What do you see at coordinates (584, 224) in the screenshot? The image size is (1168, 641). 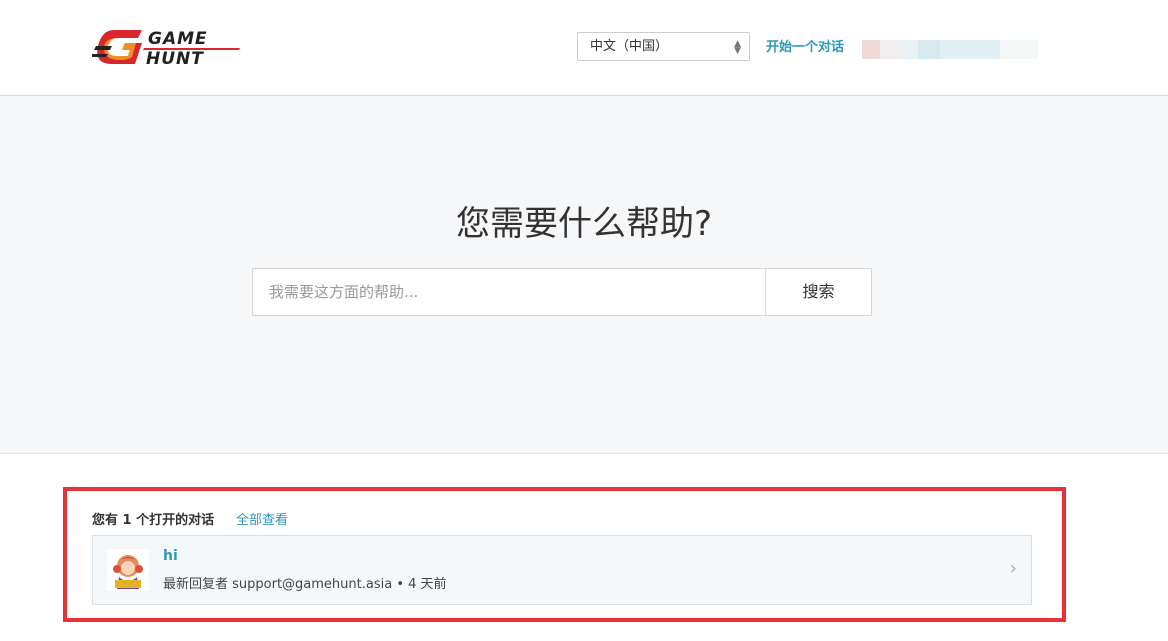 I see `page-title: 您需要什么帮助?` at bounding box center [584, 224].